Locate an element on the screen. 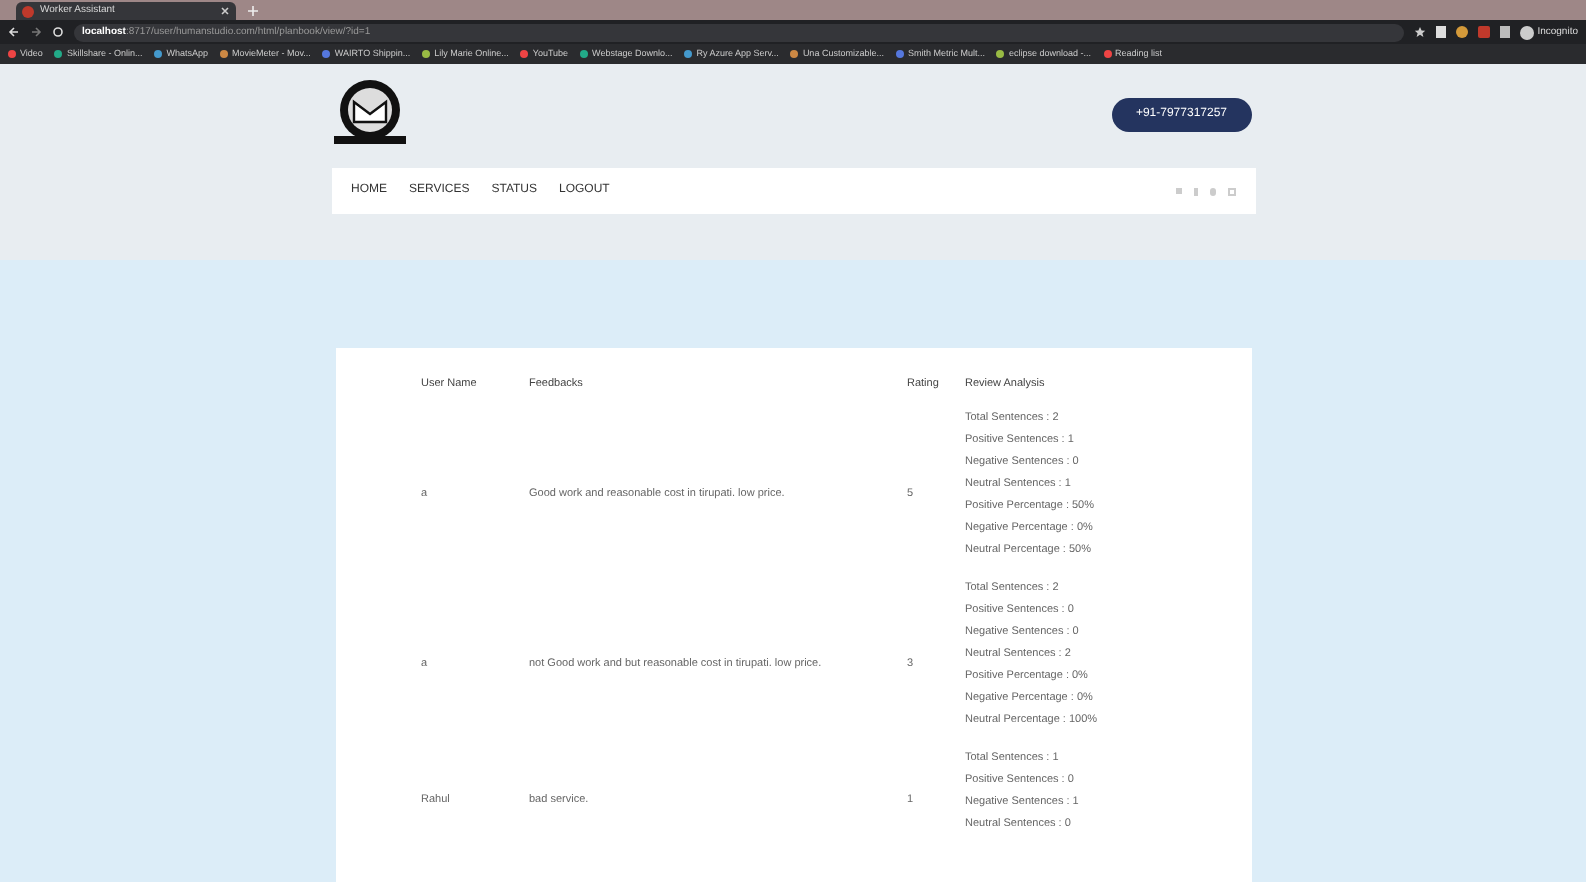 This screenshot has width=1586, height=882. forward-icon is located at coordinates (36, 32).